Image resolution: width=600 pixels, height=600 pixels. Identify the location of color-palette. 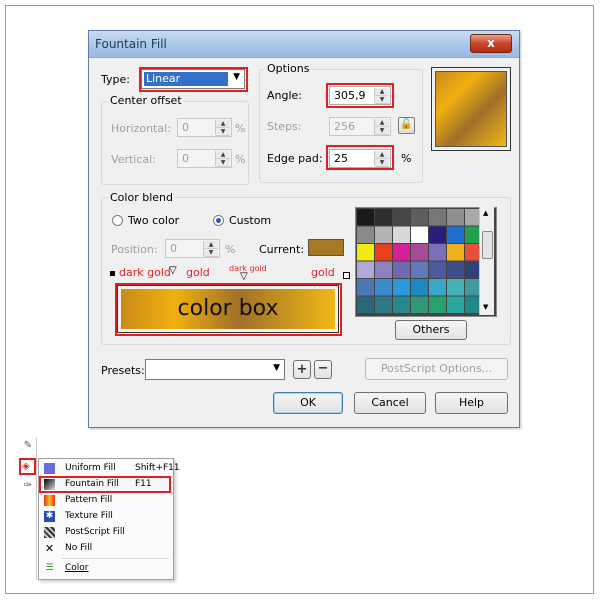
(426, 262).